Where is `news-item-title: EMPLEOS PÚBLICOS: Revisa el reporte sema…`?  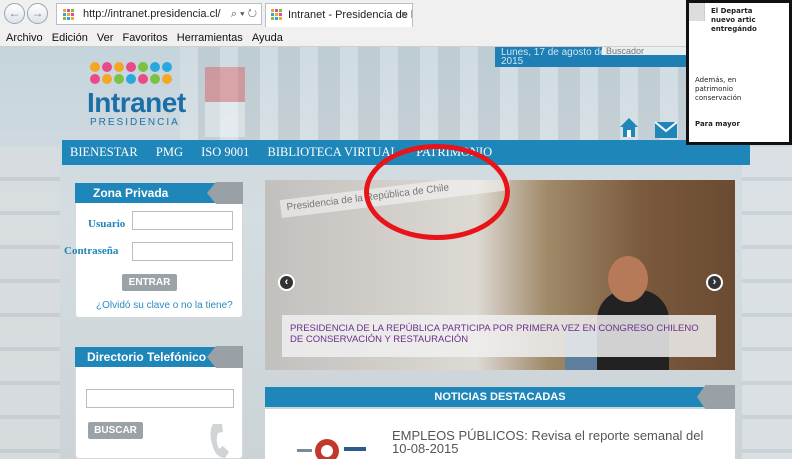
news-item-title: EMPLEOS PÚBLICOS: Revisa el reporte sema… is located at coordinates (552, 442).